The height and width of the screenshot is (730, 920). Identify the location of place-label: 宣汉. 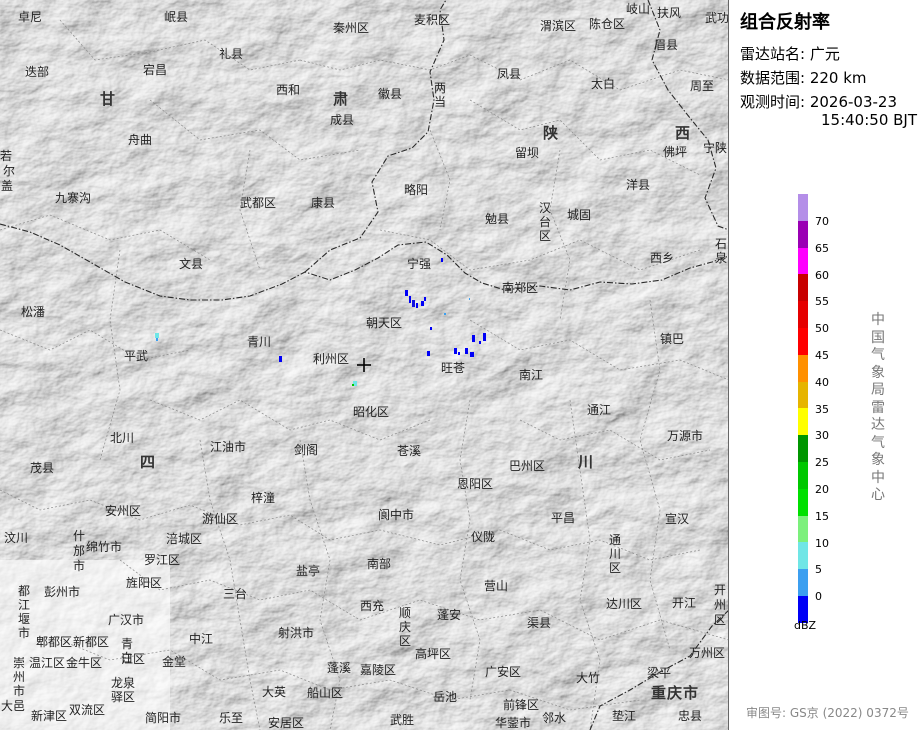
(677, 519).